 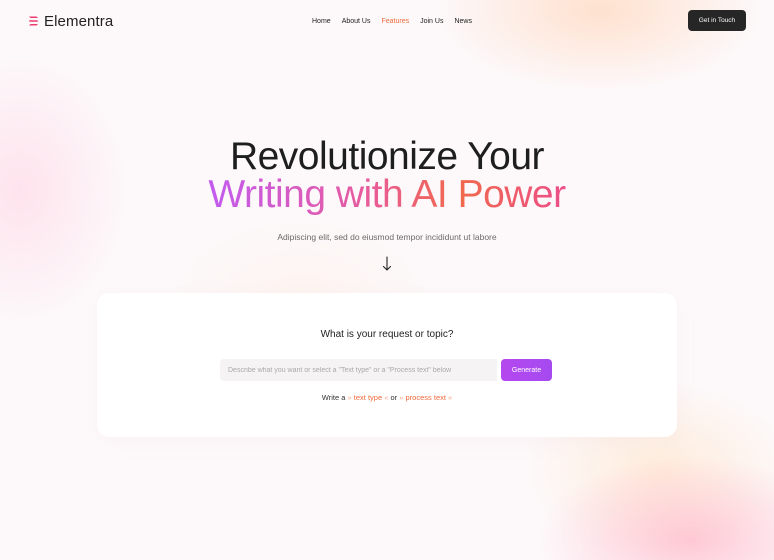 I want to click on hero-title-line-2: Writing with AI Power, so click(x=387, y=194).